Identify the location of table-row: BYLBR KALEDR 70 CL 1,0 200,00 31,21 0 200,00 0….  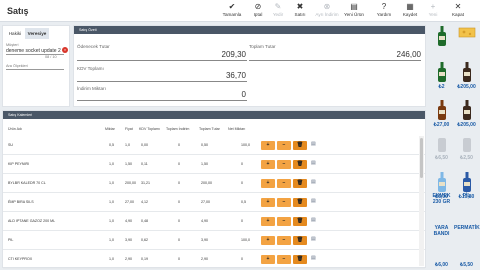
(214, 183).